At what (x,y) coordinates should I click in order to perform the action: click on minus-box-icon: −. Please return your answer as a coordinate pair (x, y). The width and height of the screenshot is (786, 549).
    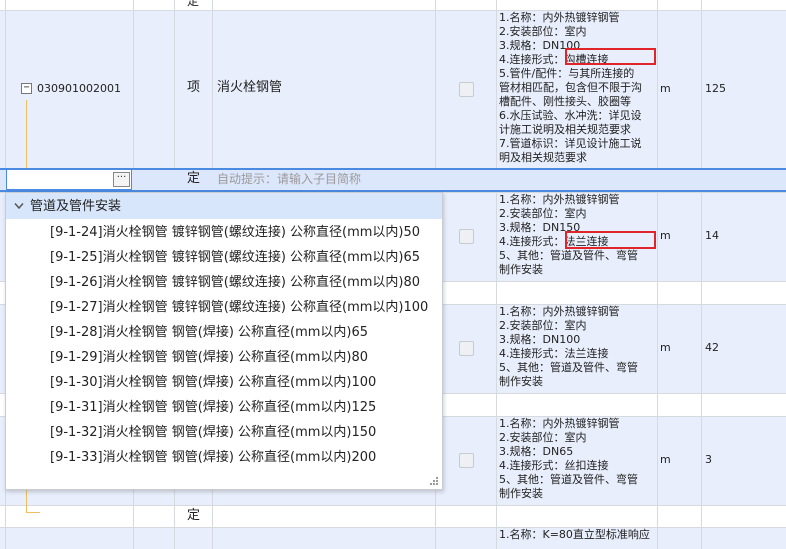
    Looking at the image, I should click on (26, 88).